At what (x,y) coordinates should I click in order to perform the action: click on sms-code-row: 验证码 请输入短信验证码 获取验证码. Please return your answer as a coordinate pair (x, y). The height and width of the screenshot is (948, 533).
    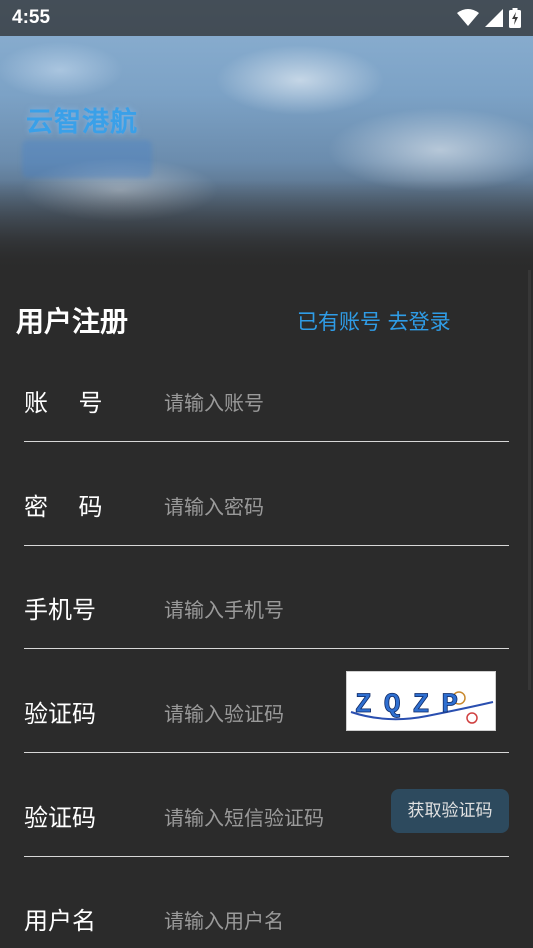
    Looking at the image, I should click on (266, 833).